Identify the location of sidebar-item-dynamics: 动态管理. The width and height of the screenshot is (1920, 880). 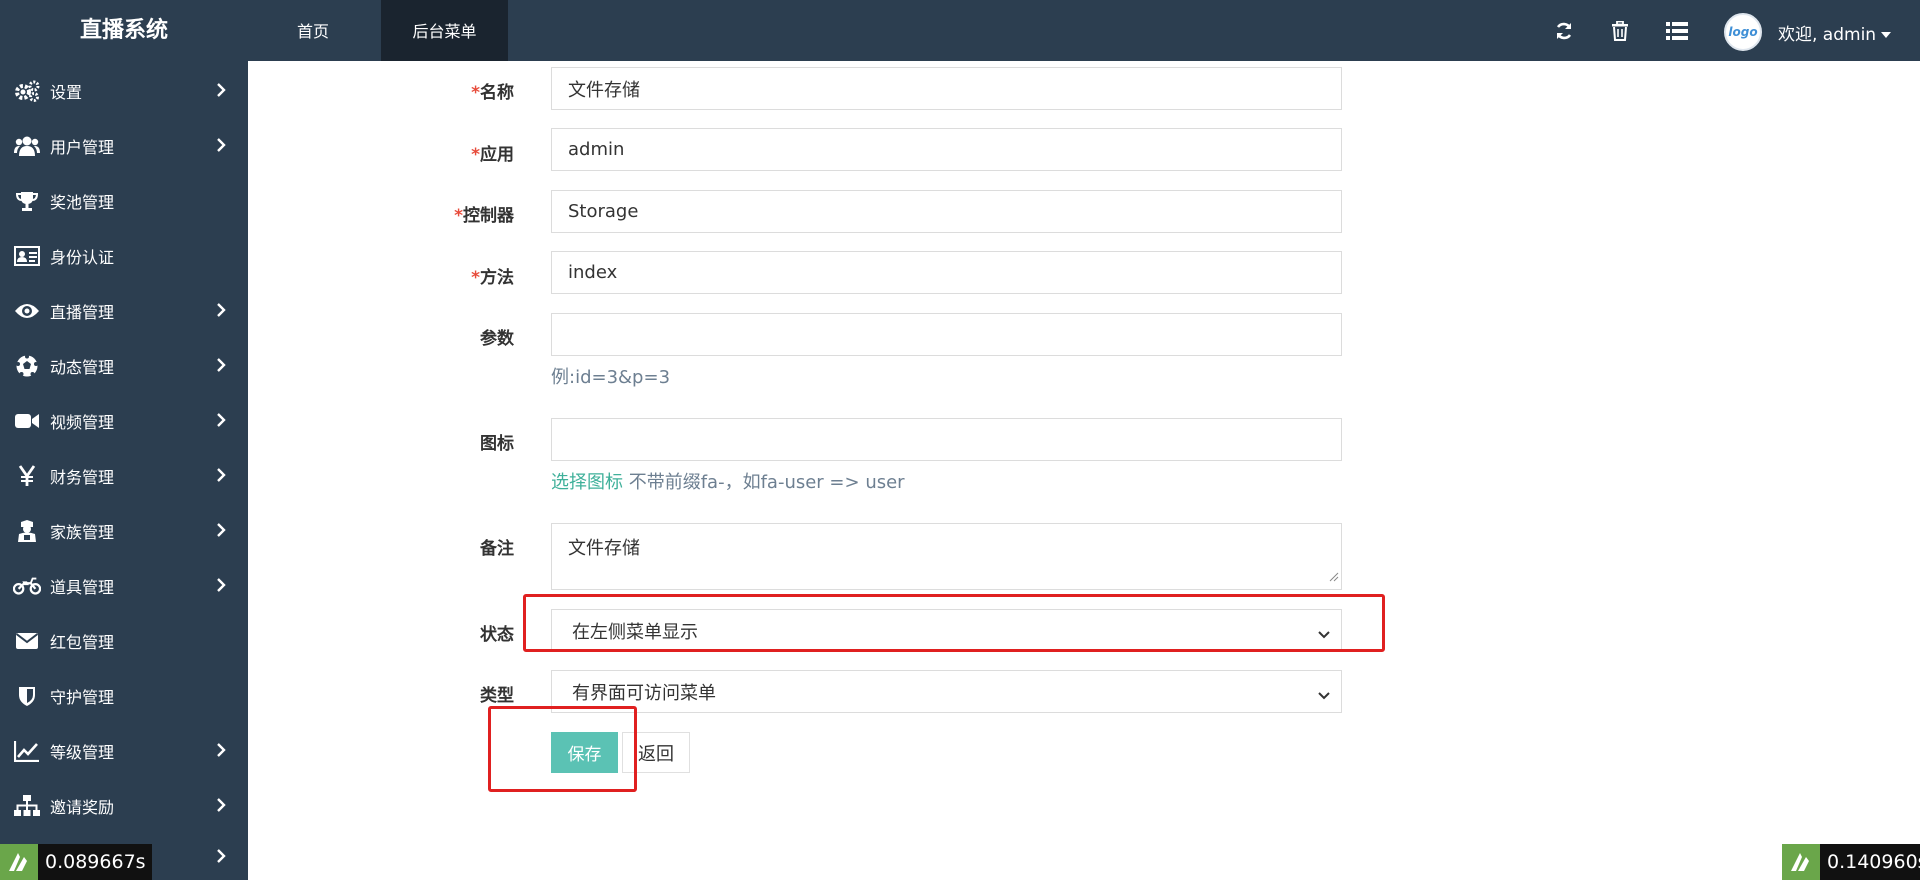
(124, 365).